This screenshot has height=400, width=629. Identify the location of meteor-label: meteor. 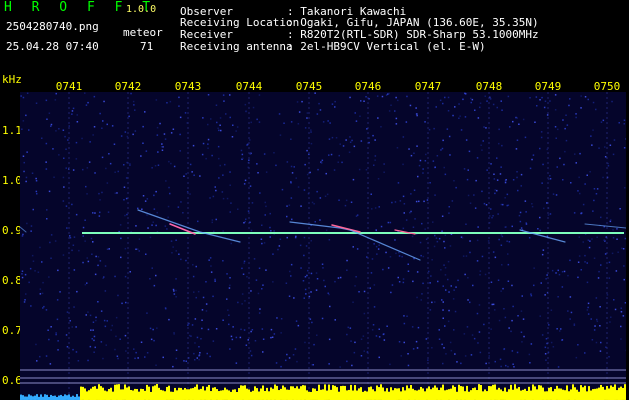
(143, 32).